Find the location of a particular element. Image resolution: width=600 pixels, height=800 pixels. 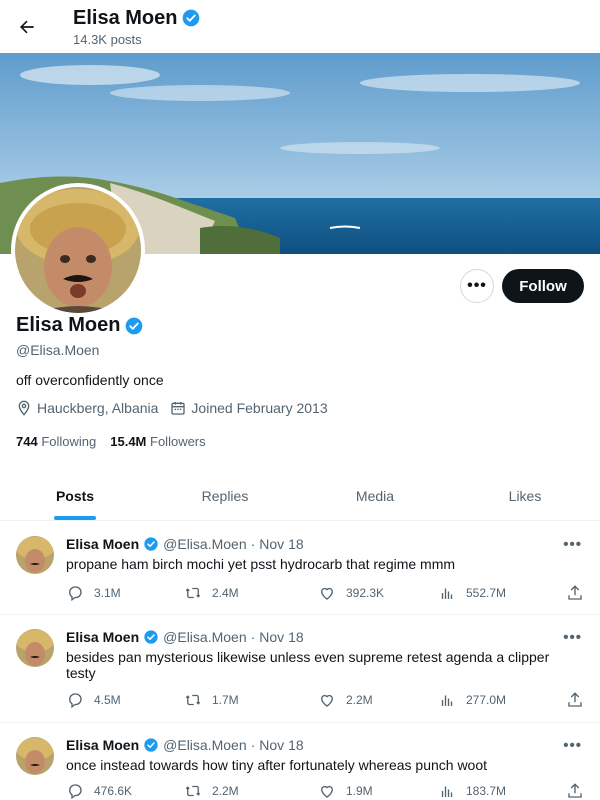

post-actions: 4.5M 1.7M 2.2M 277.0M is located at coordinates (326, 700).